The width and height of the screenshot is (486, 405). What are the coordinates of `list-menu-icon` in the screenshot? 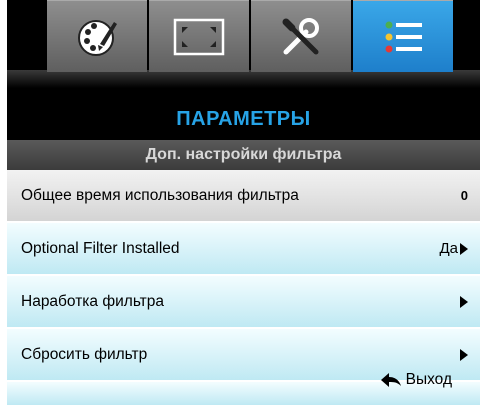 It's located at (403, 36).